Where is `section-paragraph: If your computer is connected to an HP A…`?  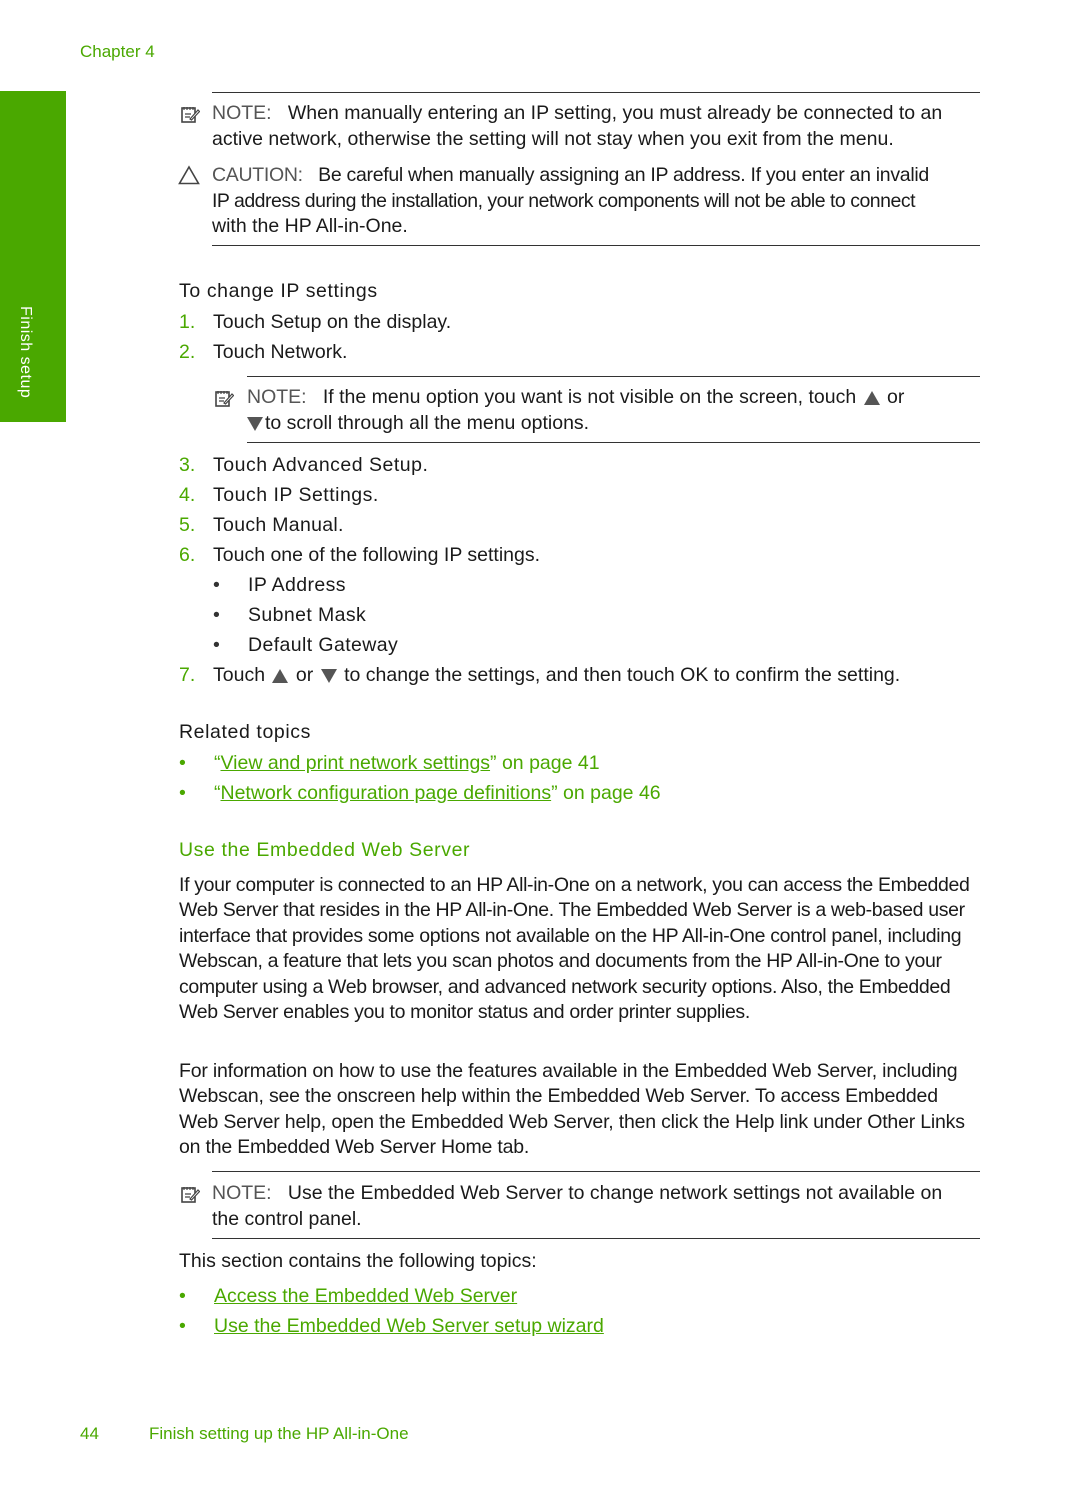 section-paragraph: If your computer is connected to an HP A… is located at coordinates (574, 949).